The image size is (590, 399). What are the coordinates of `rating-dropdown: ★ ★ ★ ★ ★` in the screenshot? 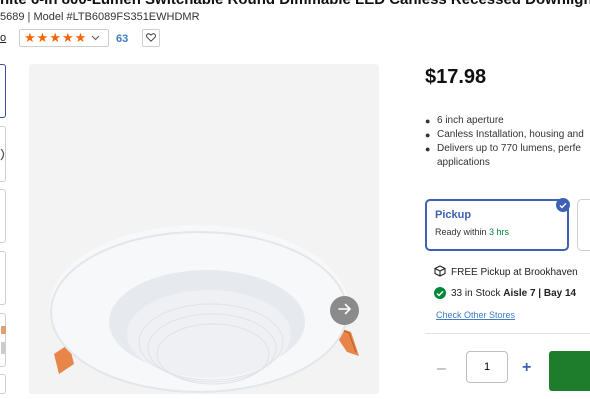 It's located at (64, 38).